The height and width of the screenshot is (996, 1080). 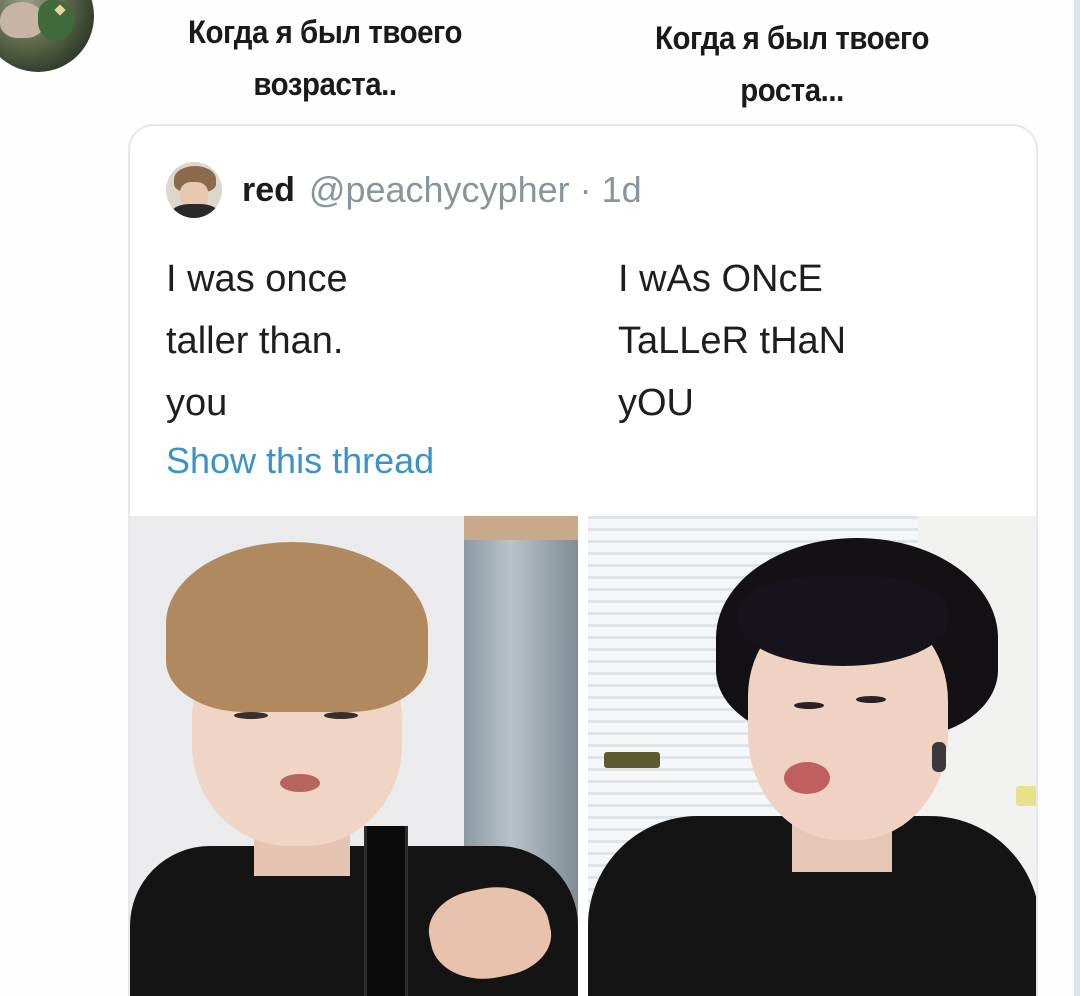 I want to click on caption-left-line-1: Когда я был твоего, so click(x=325, y=32).